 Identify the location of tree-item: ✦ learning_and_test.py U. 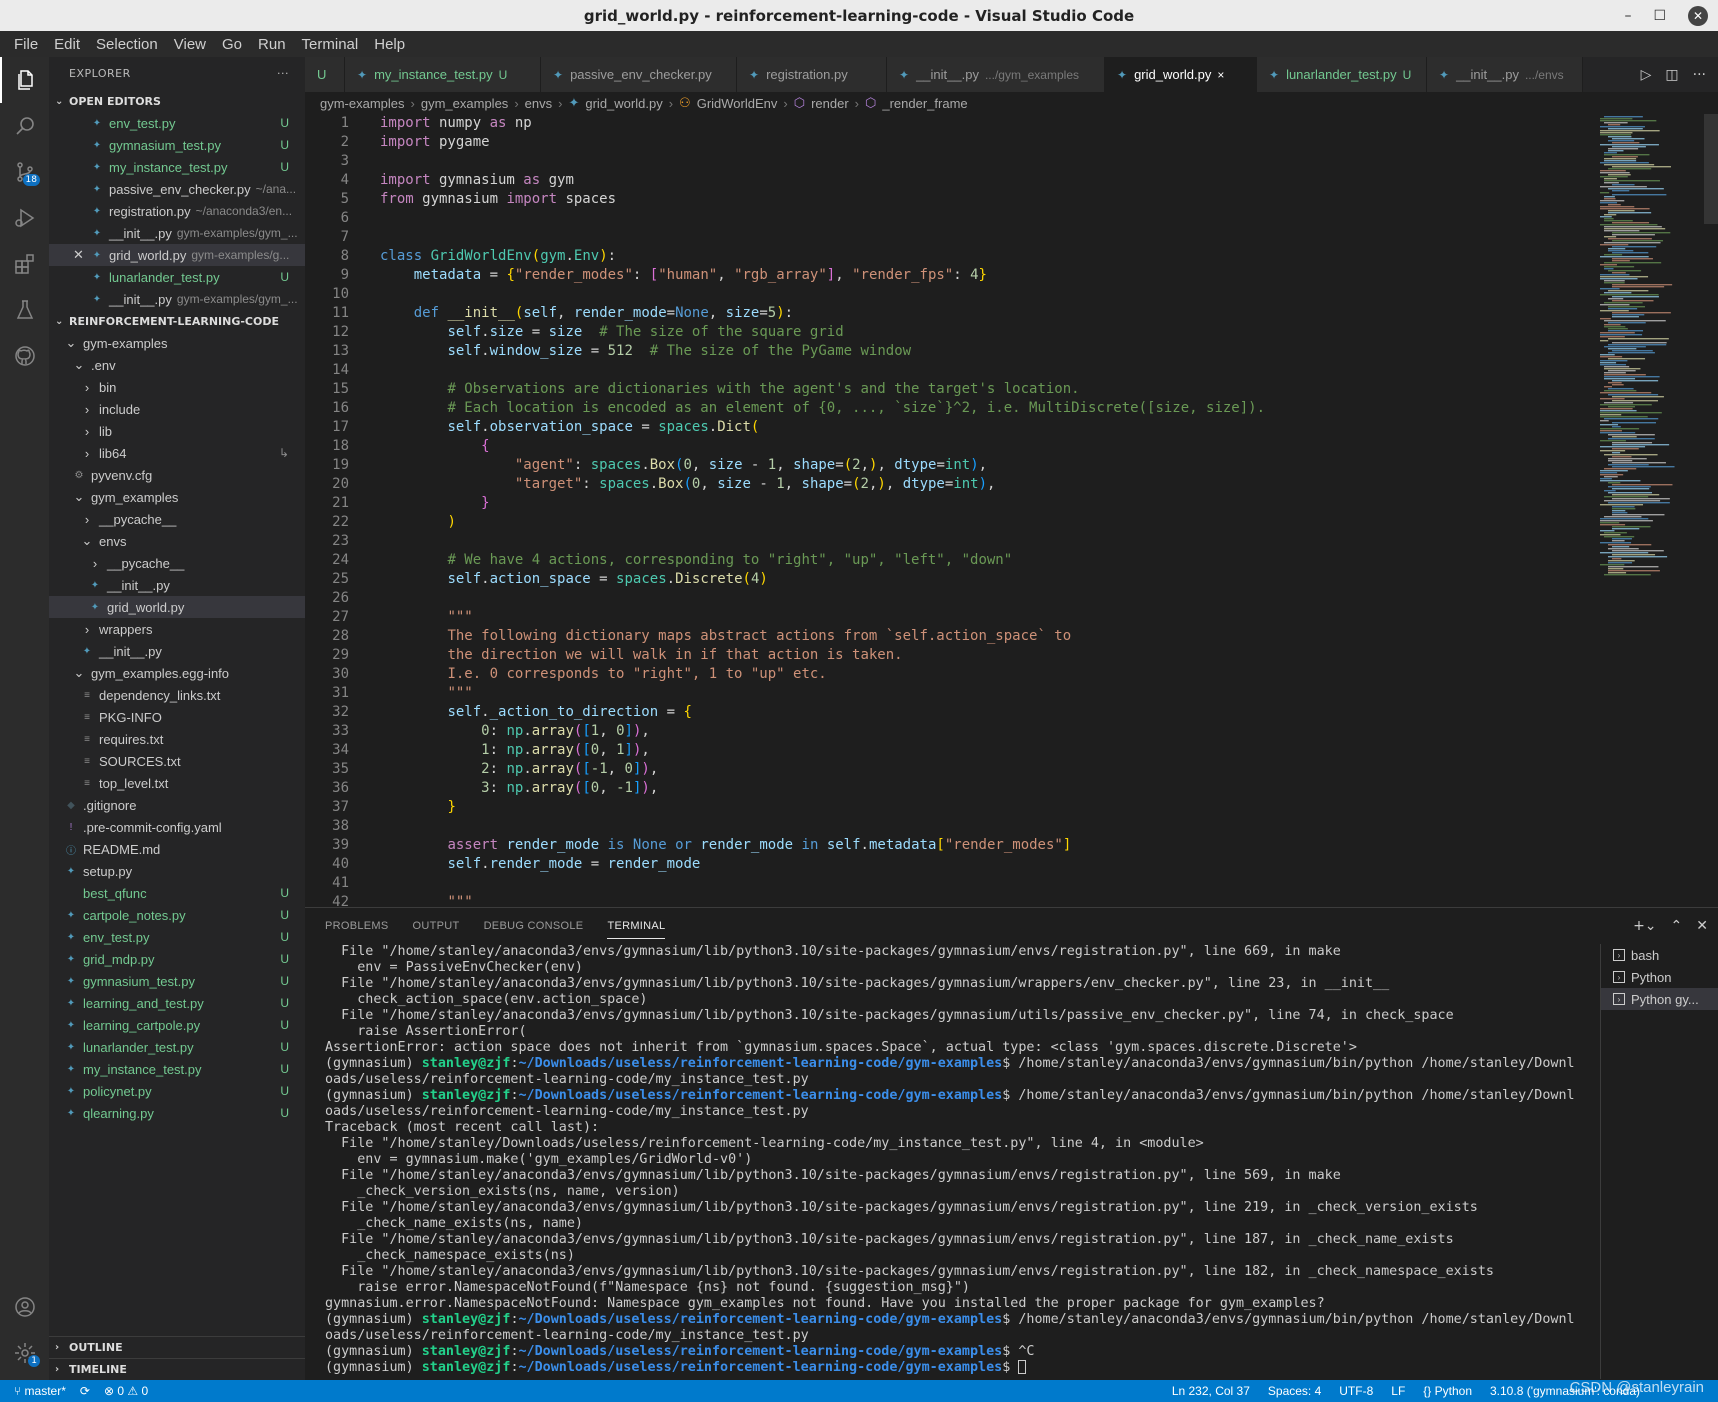
(177, 1003).